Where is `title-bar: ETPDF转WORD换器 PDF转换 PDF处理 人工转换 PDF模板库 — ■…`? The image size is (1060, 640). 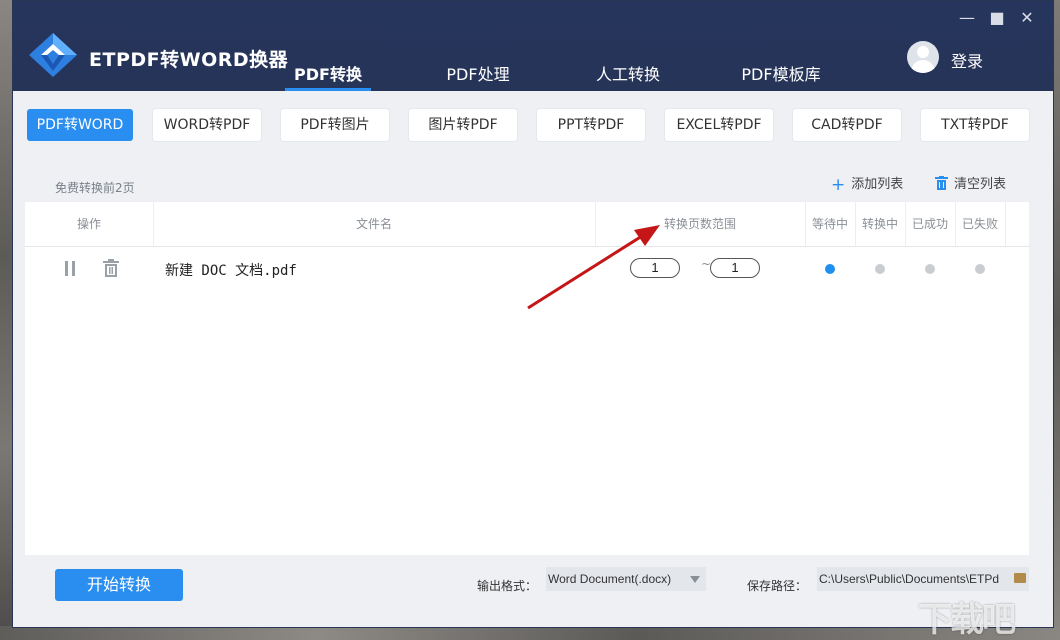 title-bar: ETPDF转WORD换器 PDF转换 PDF处理 人工转换 PDF模板库 — ■… is located at coordinates (533, 46).